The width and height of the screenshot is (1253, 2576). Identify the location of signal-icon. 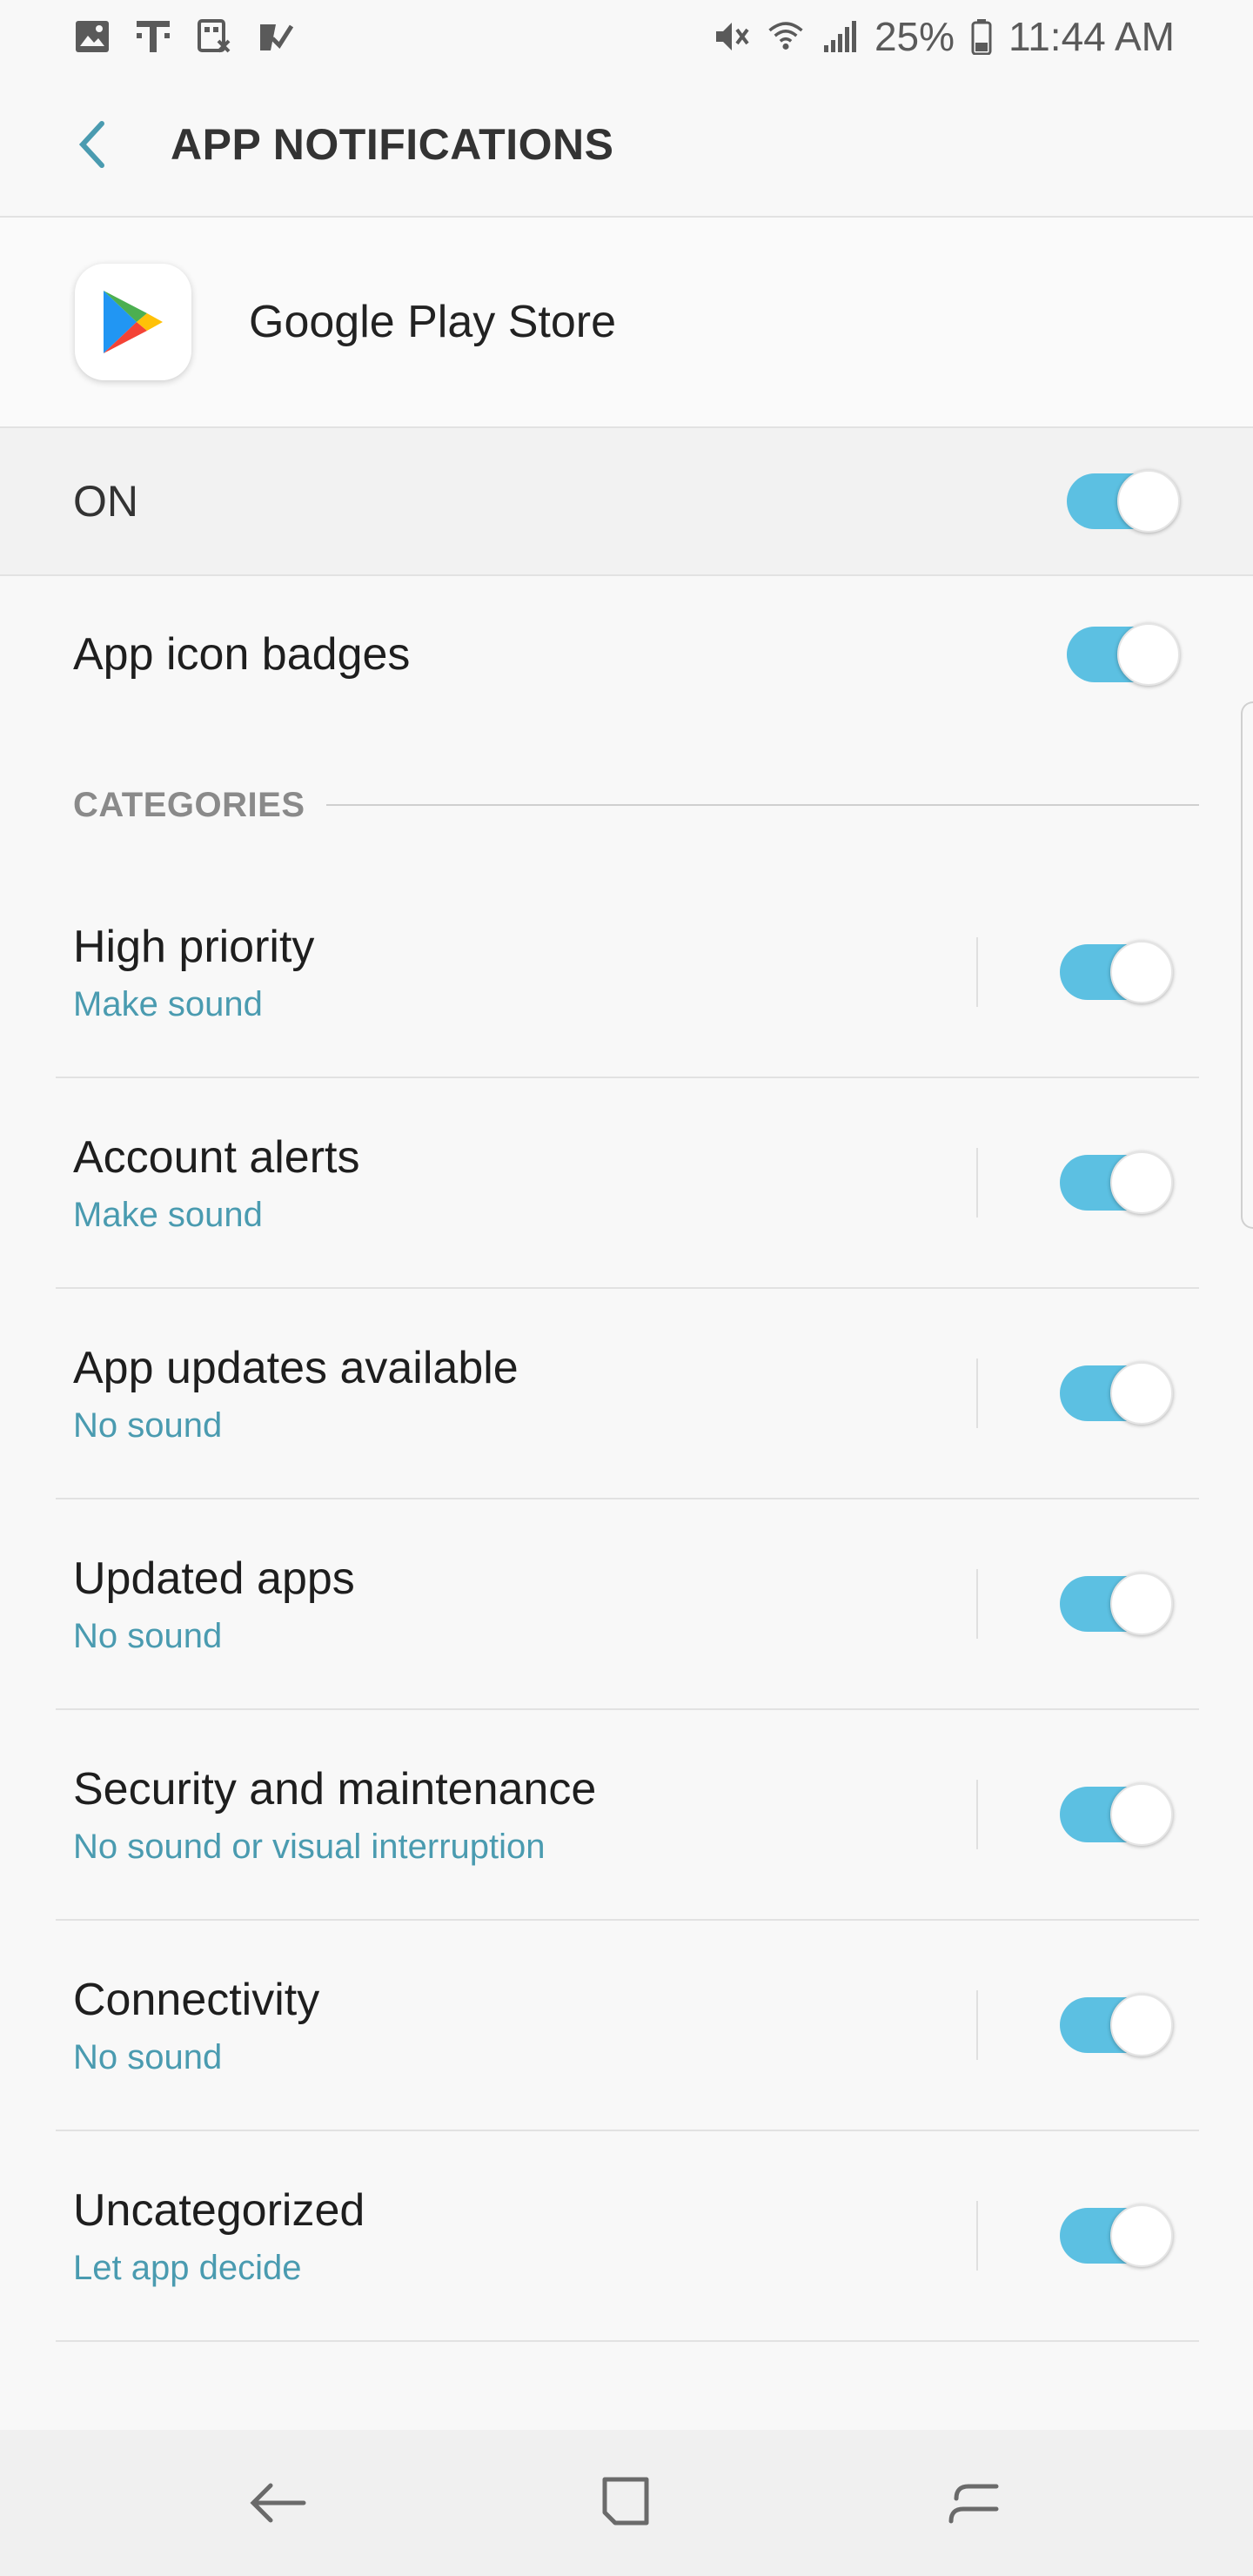
(840, 37).